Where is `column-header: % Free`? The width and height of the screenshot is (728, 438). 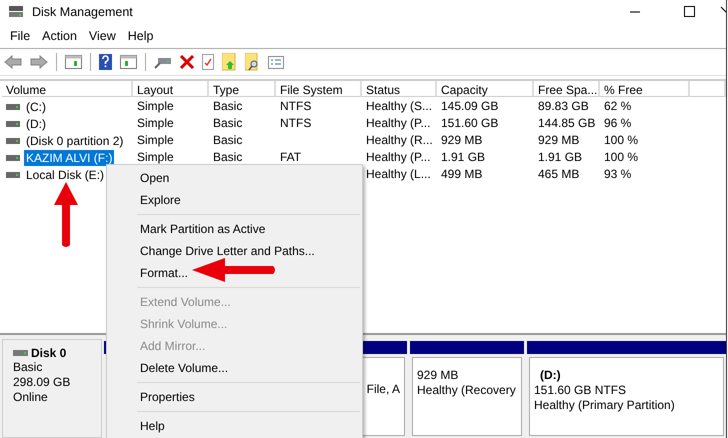
column-header: % Free is located at coordinates (645, 89).